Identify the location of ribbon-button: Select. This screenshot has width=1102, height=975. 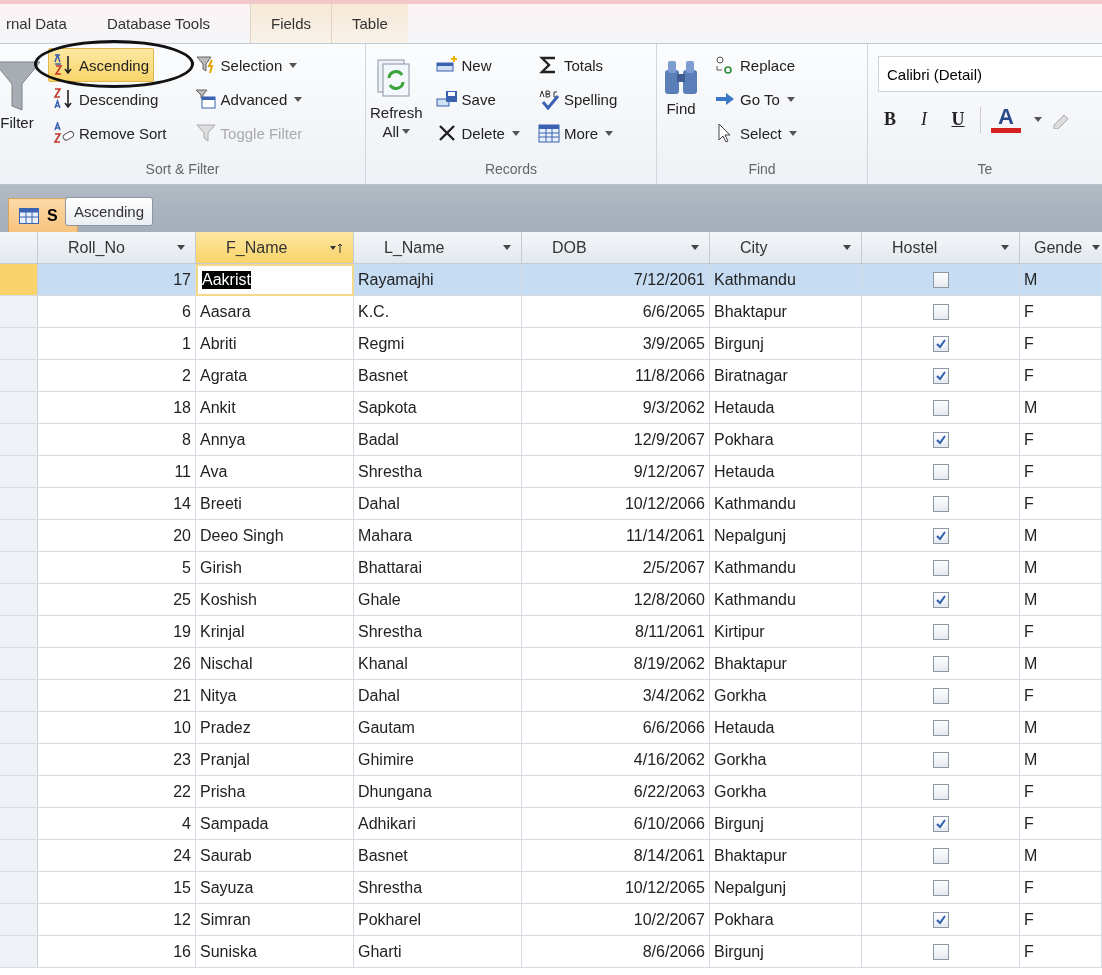
(755, 133).